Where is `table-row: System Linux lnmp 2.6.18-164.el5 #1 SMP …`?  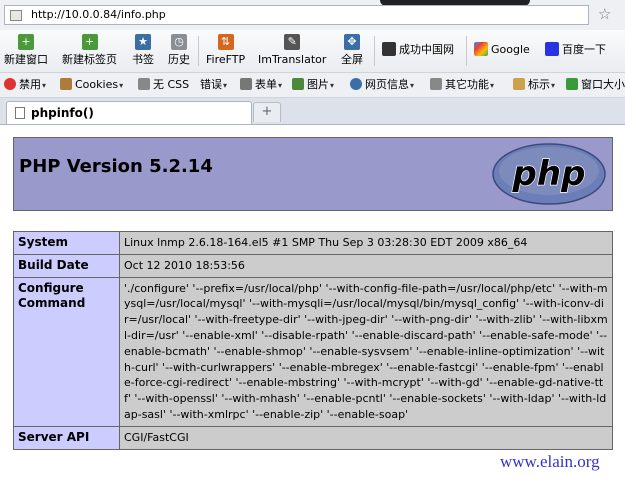 table-row: System Linux lnmp 2.6.18-164.el5 #1 SMP … is located at coordinates (313, 243).